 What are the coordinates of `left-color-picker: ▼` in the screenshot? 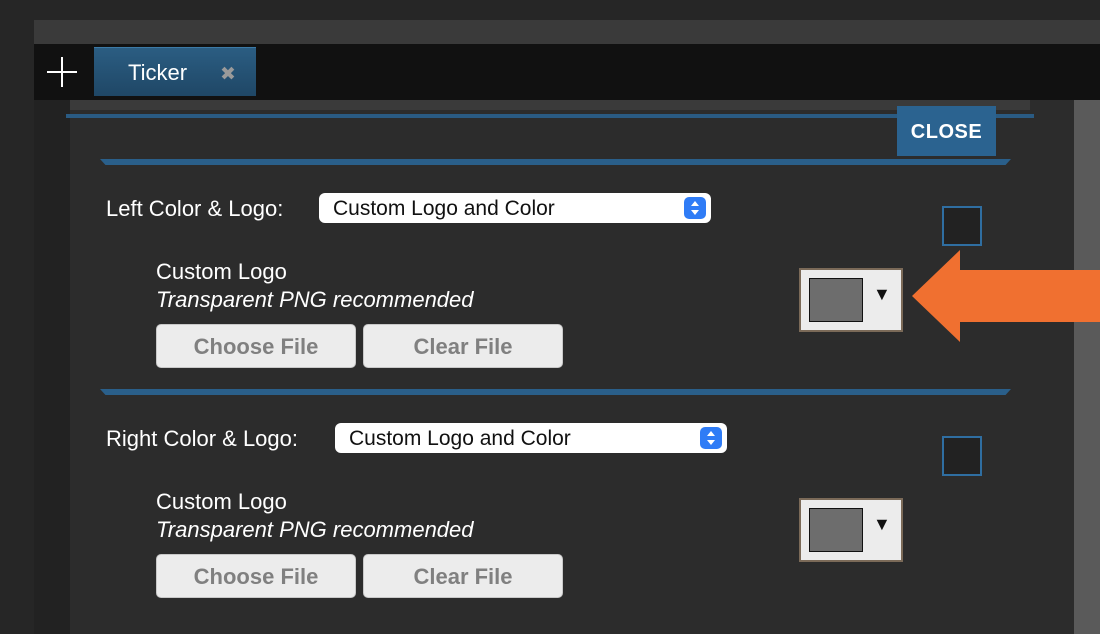 It's located at (851, 300).